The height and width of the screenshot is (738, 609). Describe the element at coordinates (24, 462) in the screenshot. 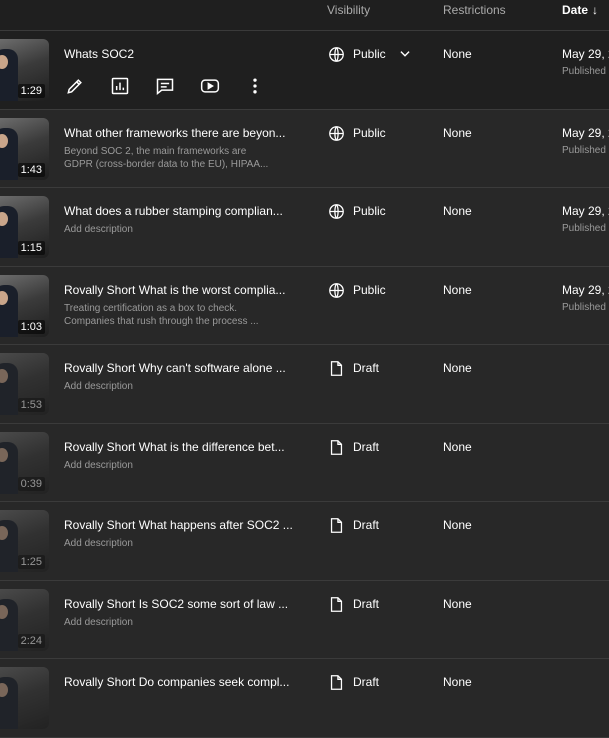

I see `video-thumbnail: 0:39` at that location.